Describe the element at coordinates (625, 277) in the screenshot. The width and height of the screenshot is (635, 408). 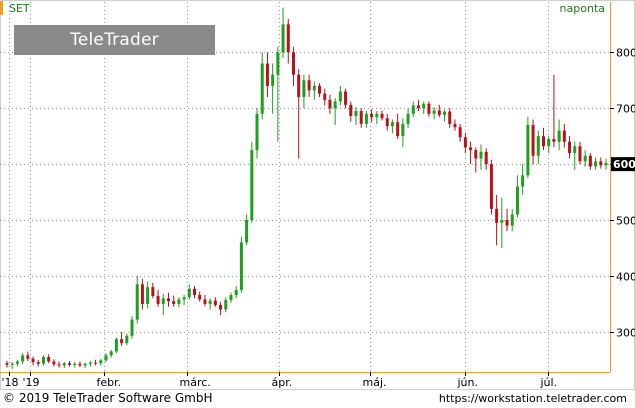
I see `y-tick-label: 400` at that location.